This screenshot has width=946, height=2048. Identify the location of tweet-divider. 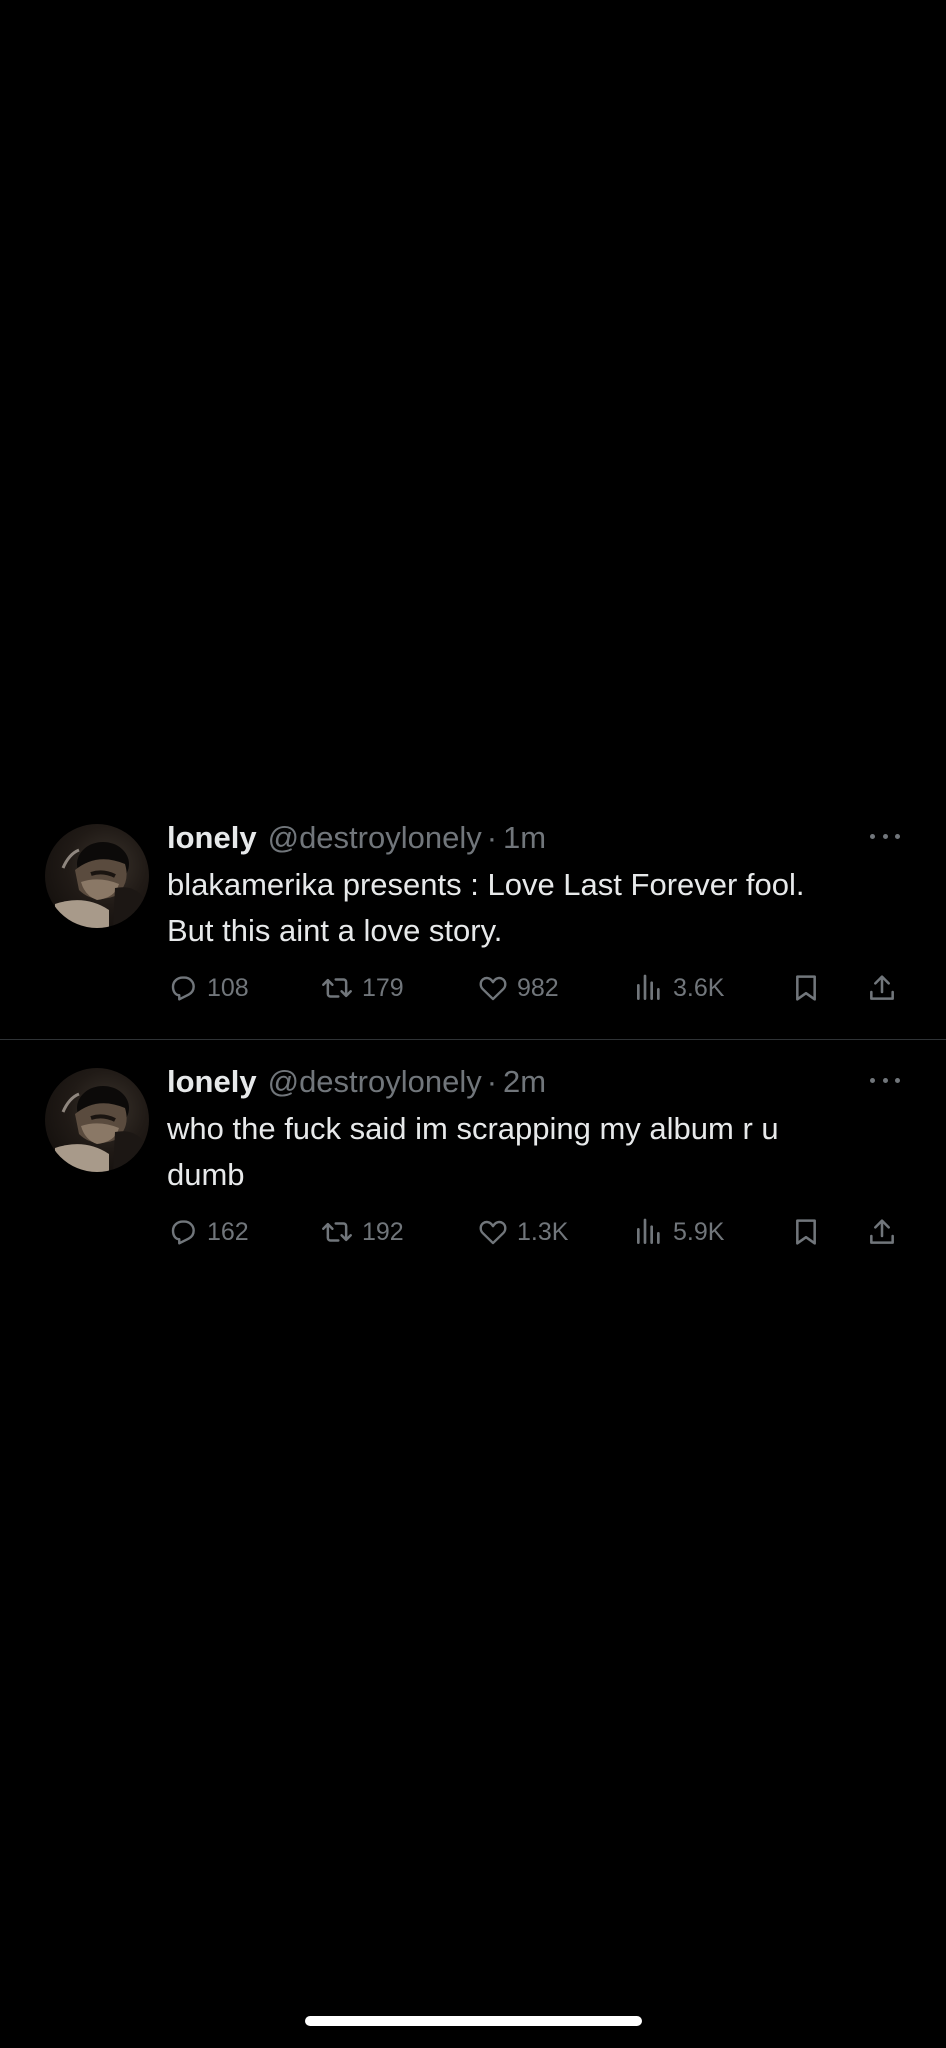
(473, 1039).